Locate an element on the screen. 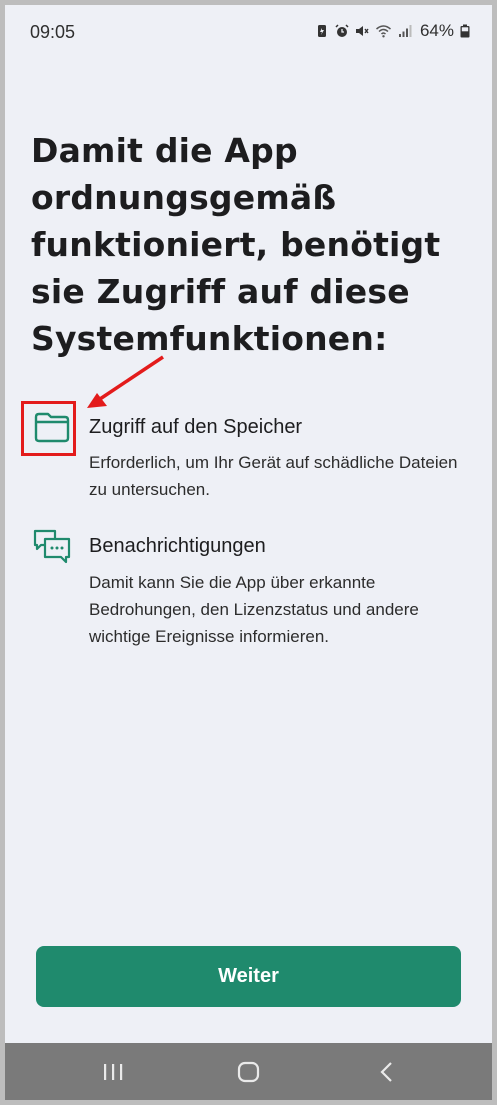 The width and height of the screenshot is (497, 1105). wifi-icon is located at coordinates (383, 31).